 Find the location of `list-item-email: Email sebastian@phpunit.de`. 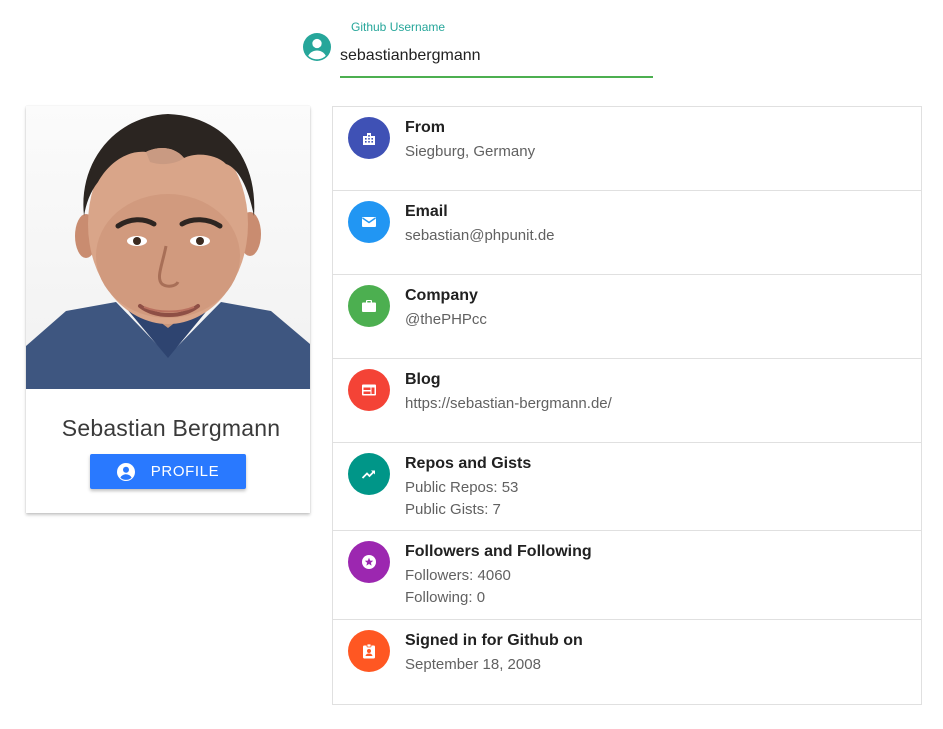

list-item-email: Email sebastian@phpunit.de is located at coordinates (627, 233).